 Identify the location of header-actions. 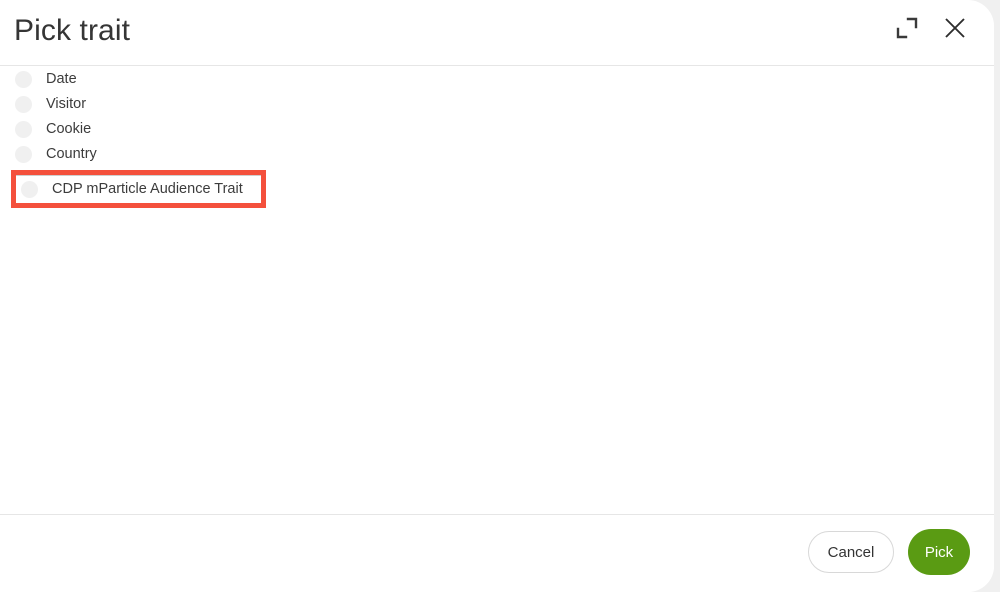
(931, 29).